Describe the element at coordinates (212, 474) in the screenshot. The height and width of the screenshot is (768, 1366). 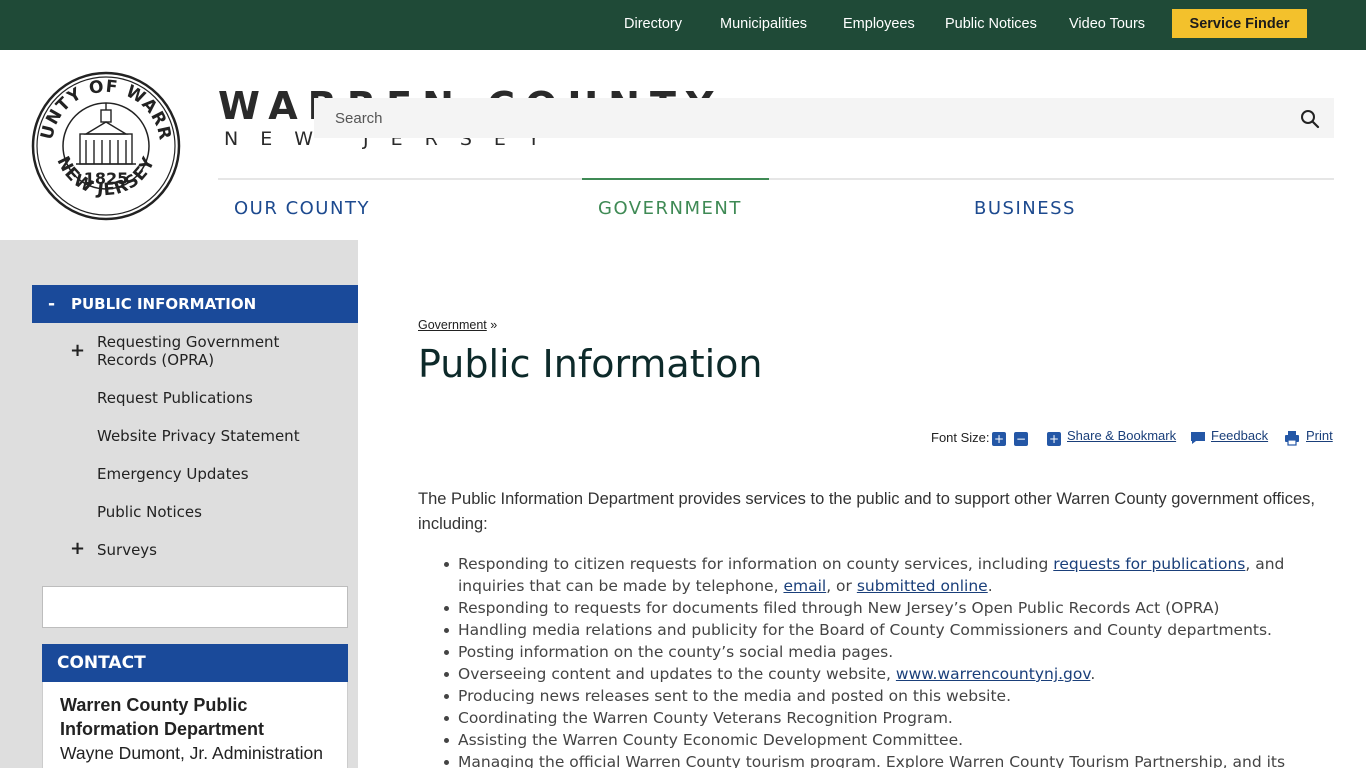
I see `sidebar-item-emergency-updates: Emergency Updates` at that location.